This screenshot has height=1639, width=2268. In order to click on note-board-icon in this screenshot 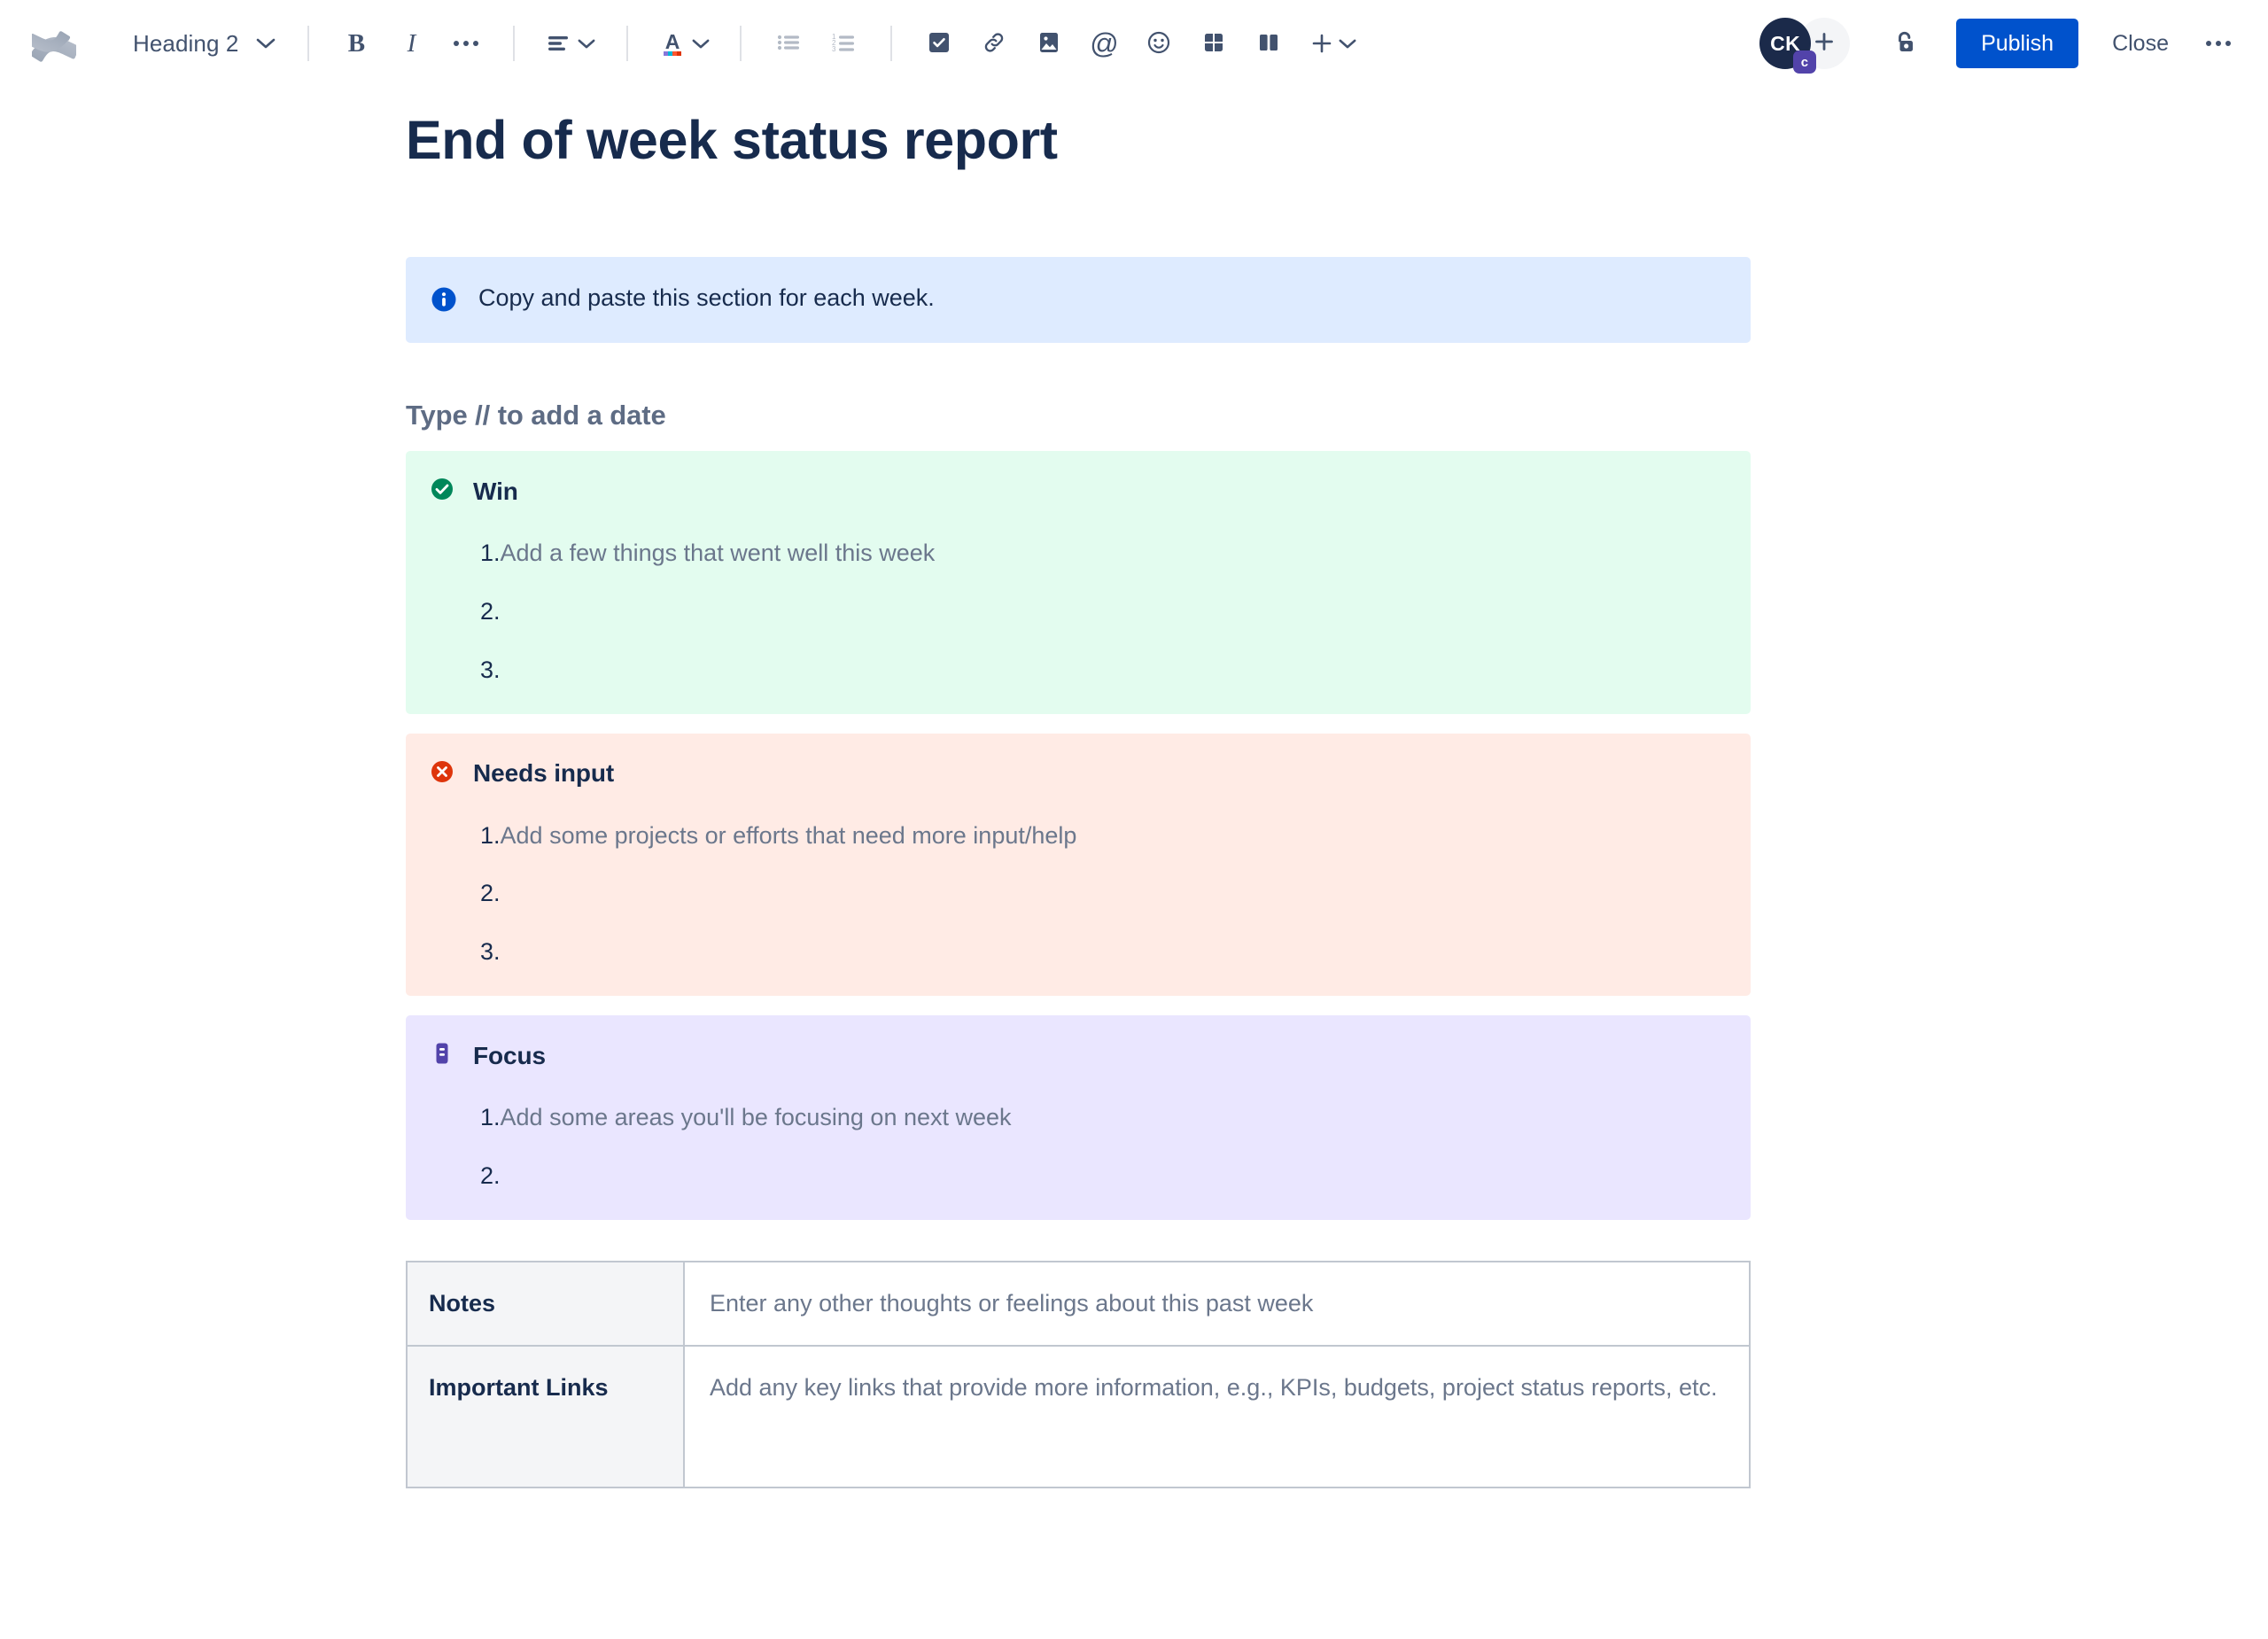, I will do `click(442, 1055)`.